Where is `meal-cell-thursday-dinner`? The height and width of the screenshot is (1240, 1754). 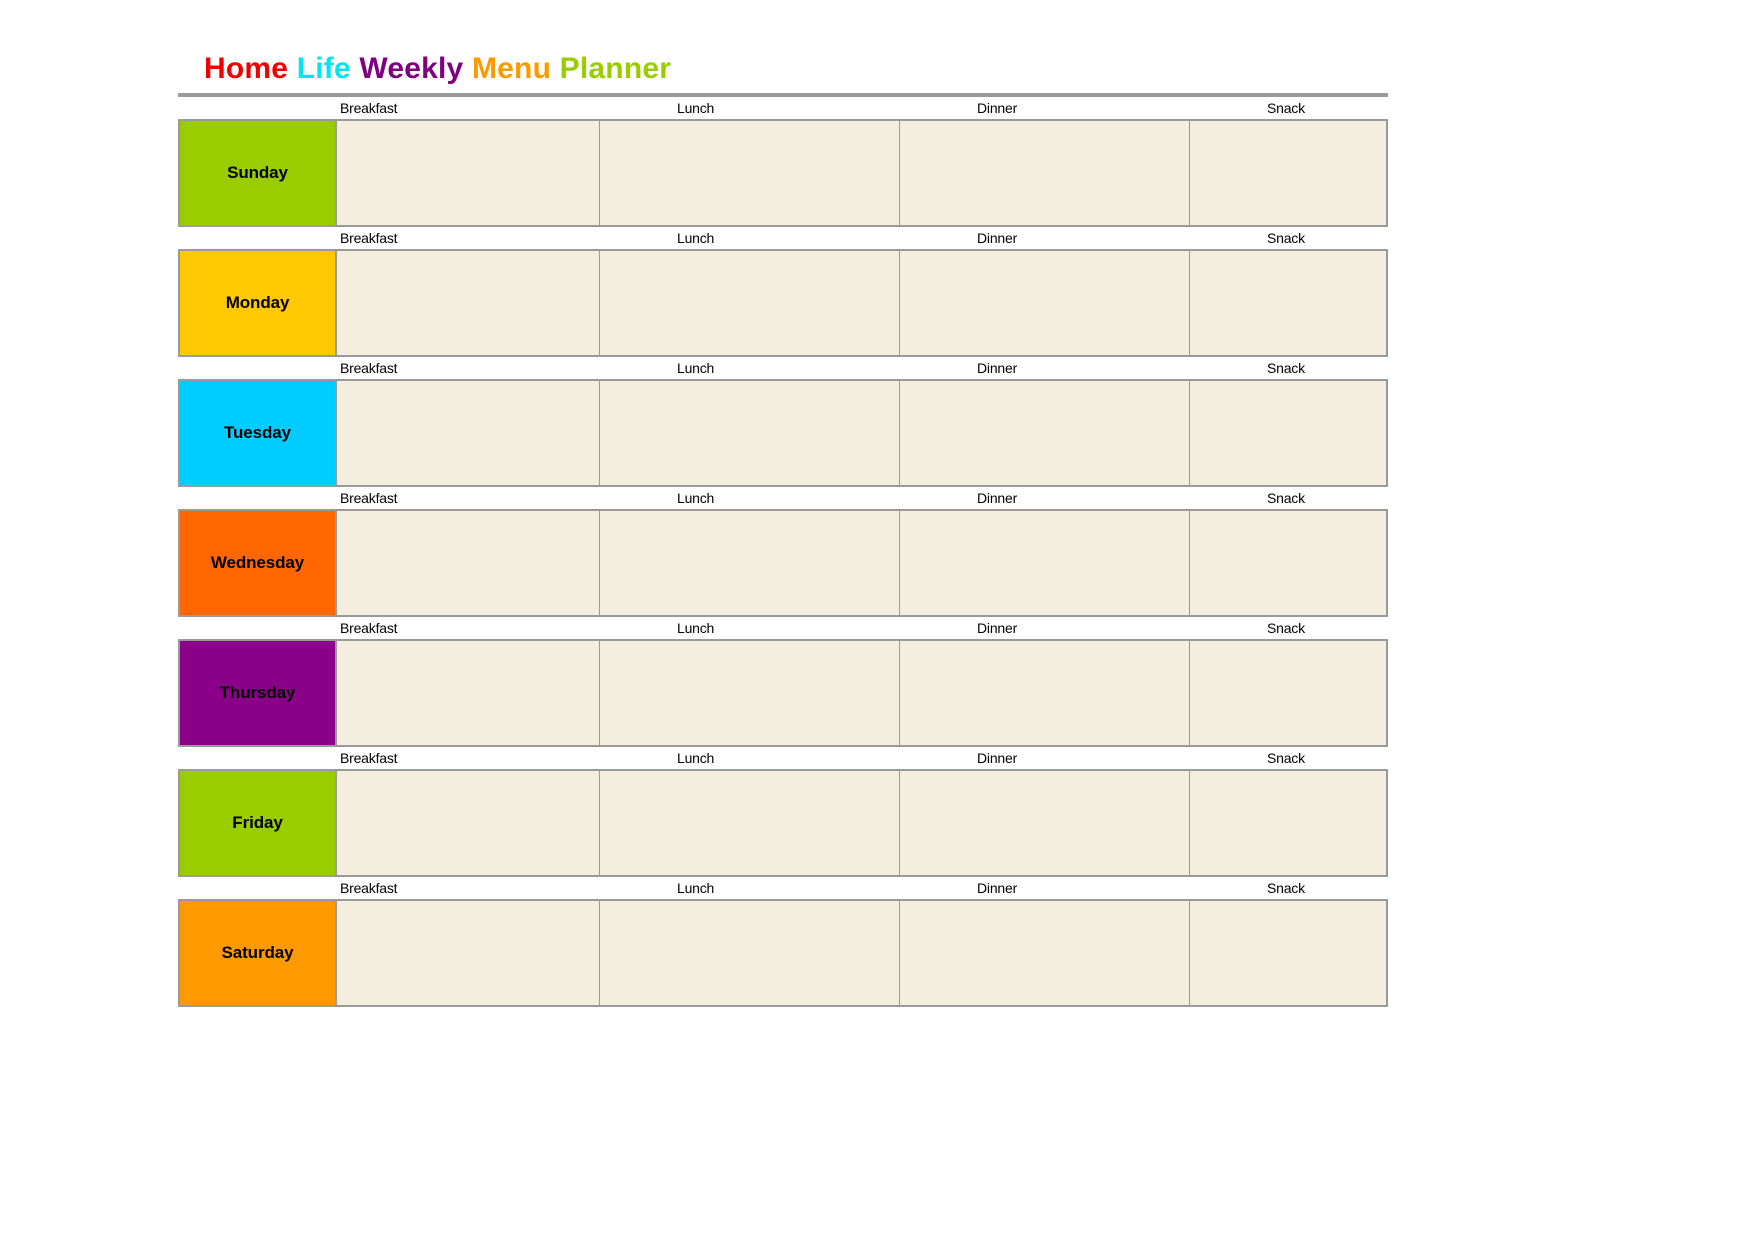 meal-cell-thursday-dinner is located at coordinates (1045, 692).